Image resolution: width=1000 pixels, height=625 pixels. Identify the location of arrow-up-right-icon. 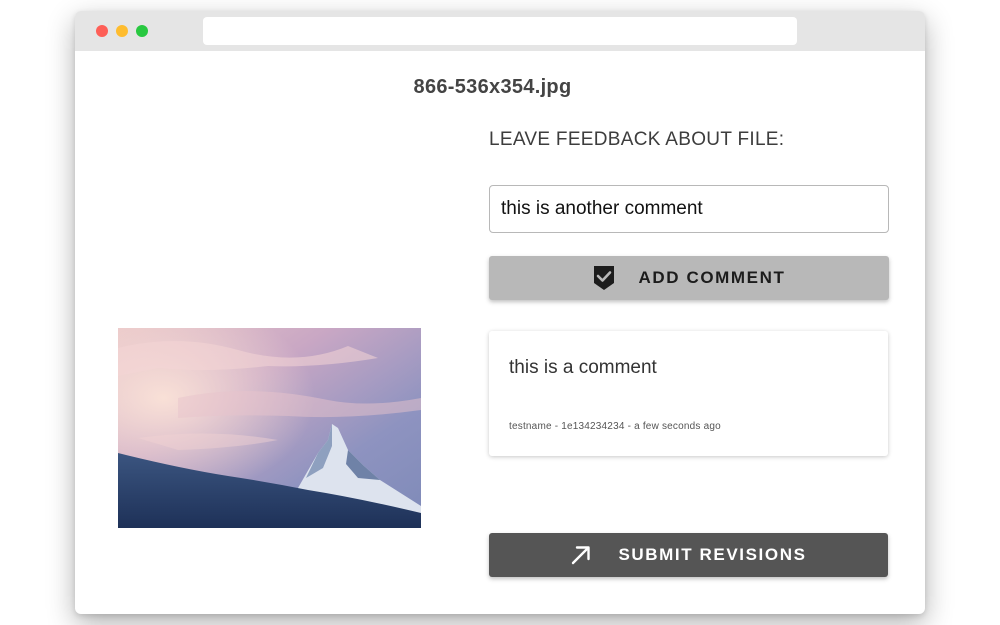
(581, 555).